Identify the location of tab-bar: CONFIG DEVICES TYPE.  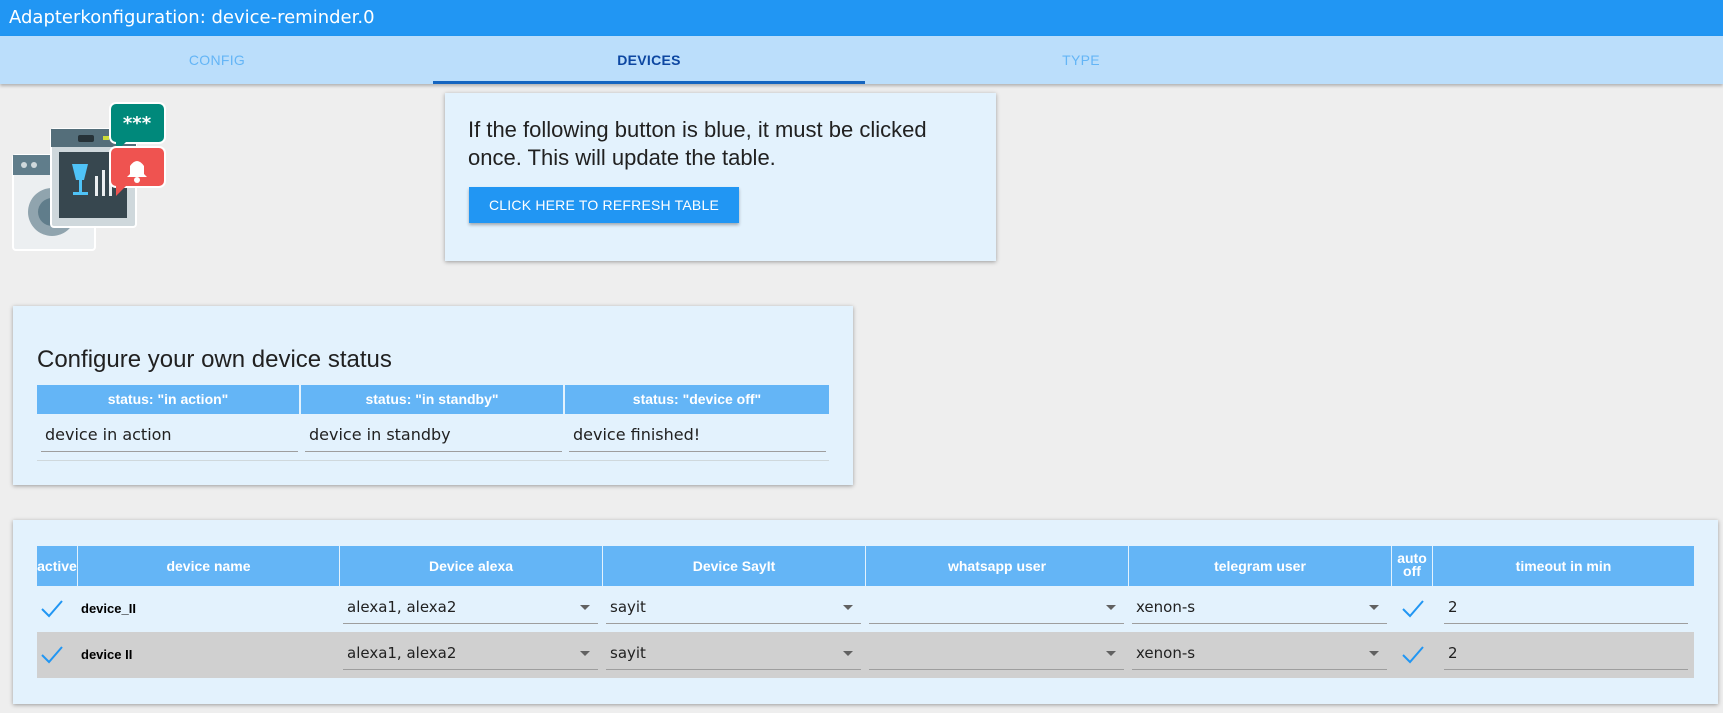
(861, 60).